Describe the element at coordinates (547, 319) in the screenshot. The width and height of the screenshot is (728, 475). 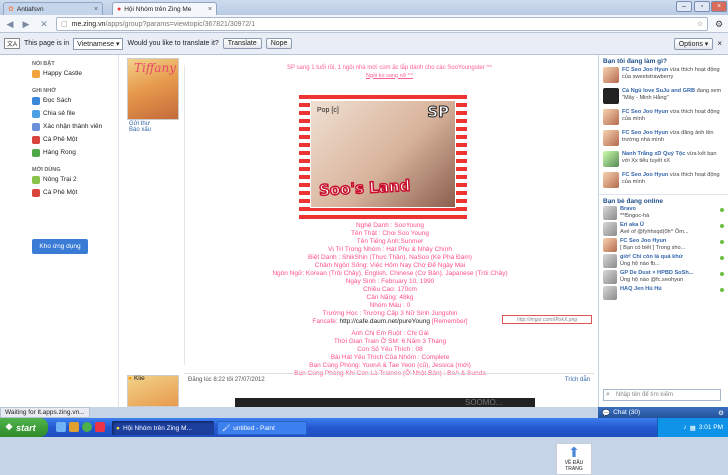
I see `image-url-stamp: http://imgur.com/IRxkX.png` at that location.